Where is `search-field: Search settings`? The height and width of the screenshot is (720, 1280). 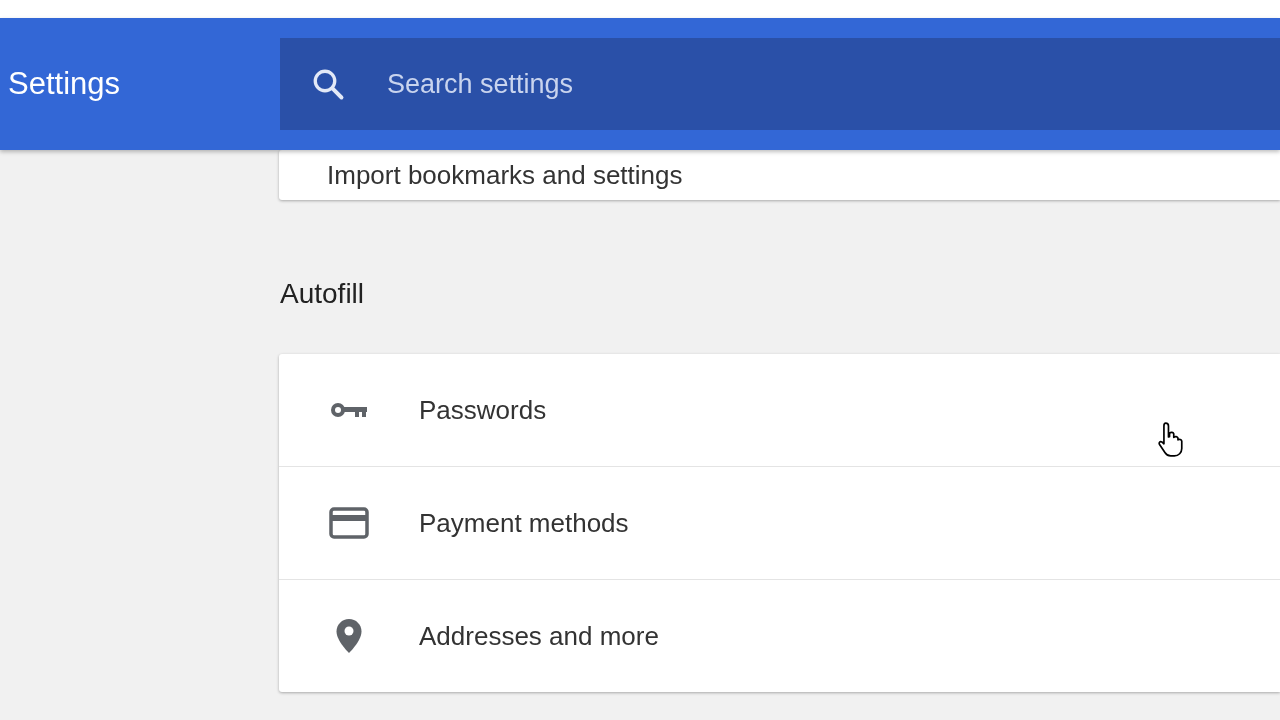 search-field: Search settings is located at coordinates (780, 84).